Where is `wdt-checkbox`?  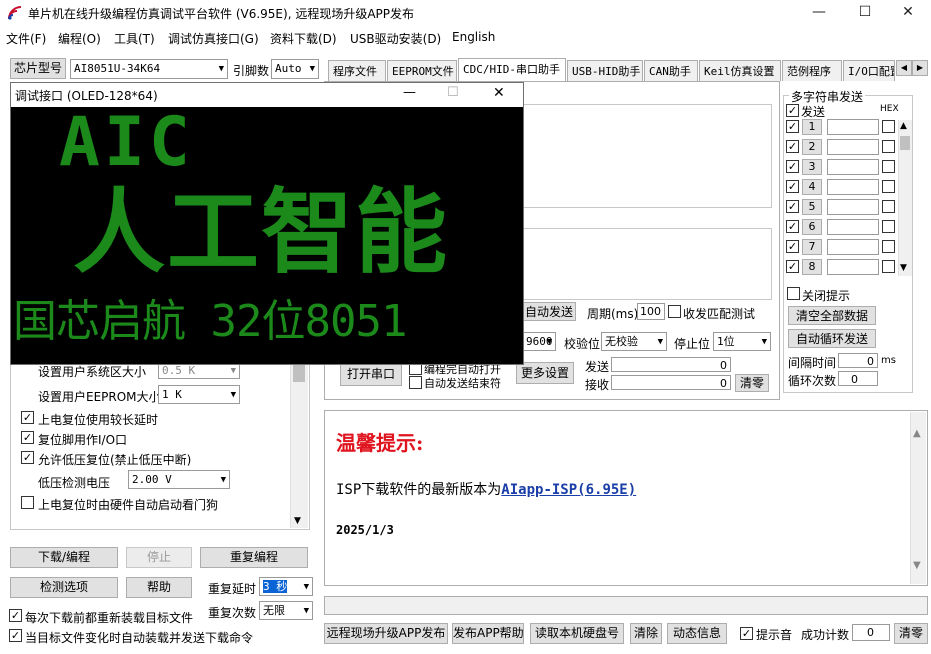 wdt-checkbox is located at coordinates (27, 502).